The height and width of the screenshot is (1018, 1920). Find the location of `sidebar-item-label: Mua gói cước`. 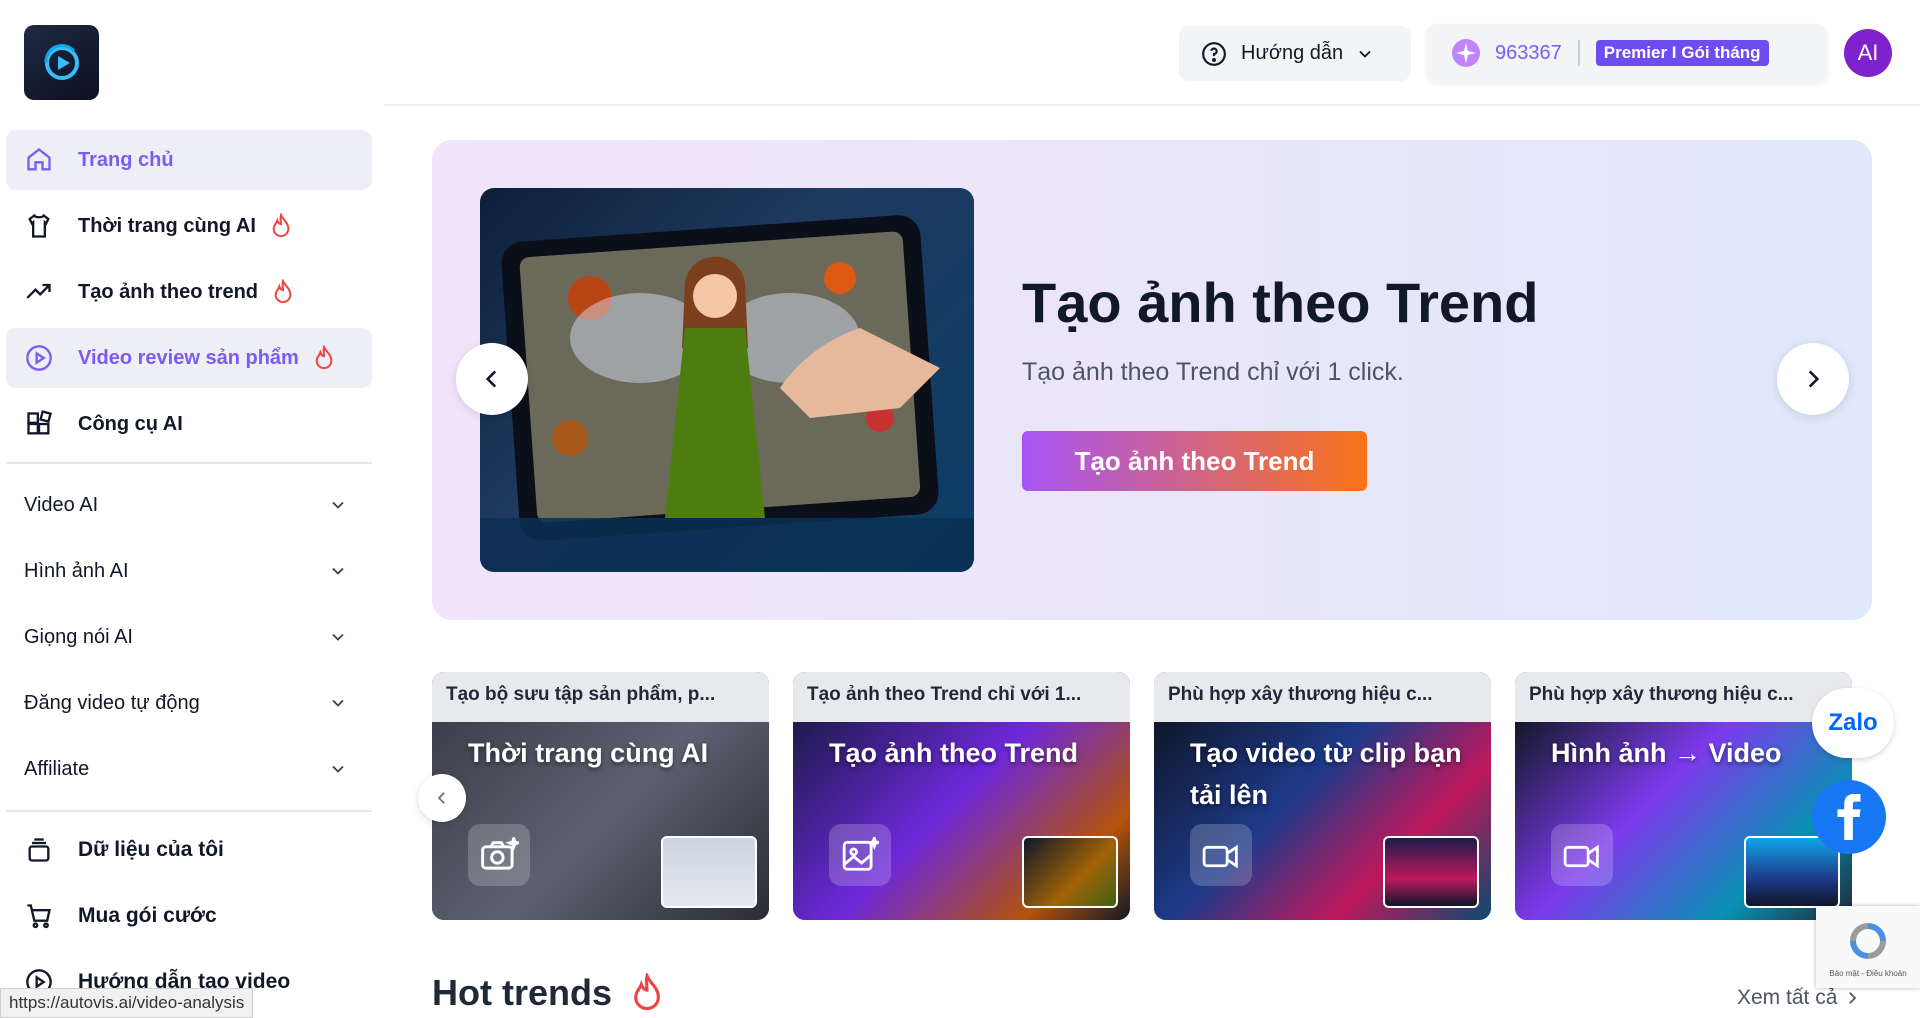

sidebar-item-label: Mua gói cước is located at coordinates (147, 915).